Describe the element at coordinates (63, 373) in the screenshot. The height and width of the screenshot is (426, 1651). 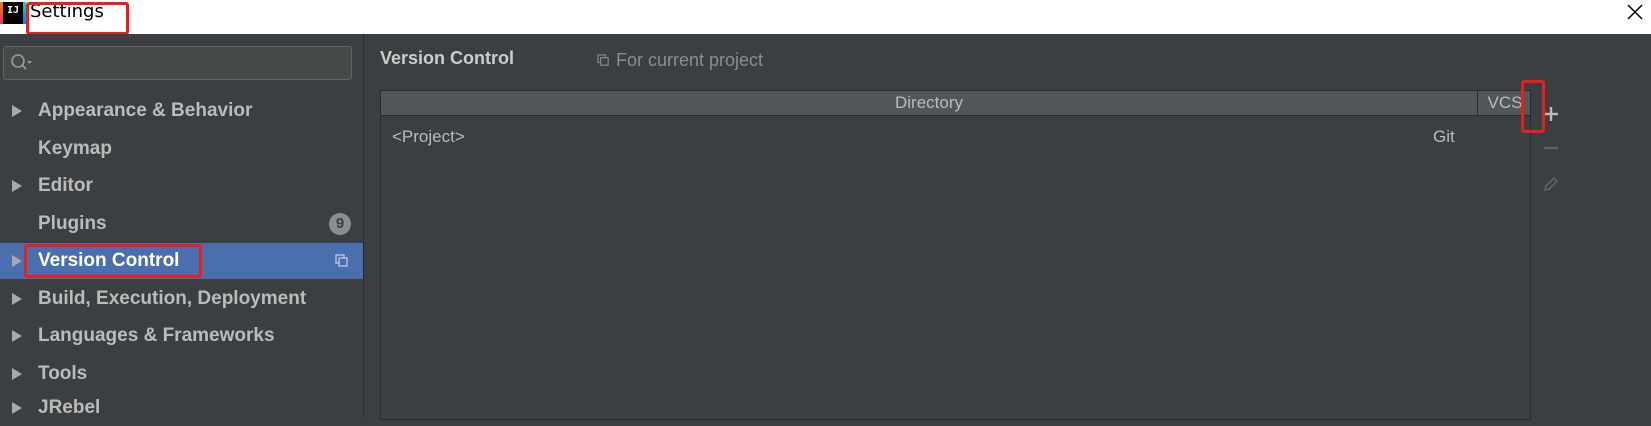
I see `sidebar-item-label: Tools` at that location.